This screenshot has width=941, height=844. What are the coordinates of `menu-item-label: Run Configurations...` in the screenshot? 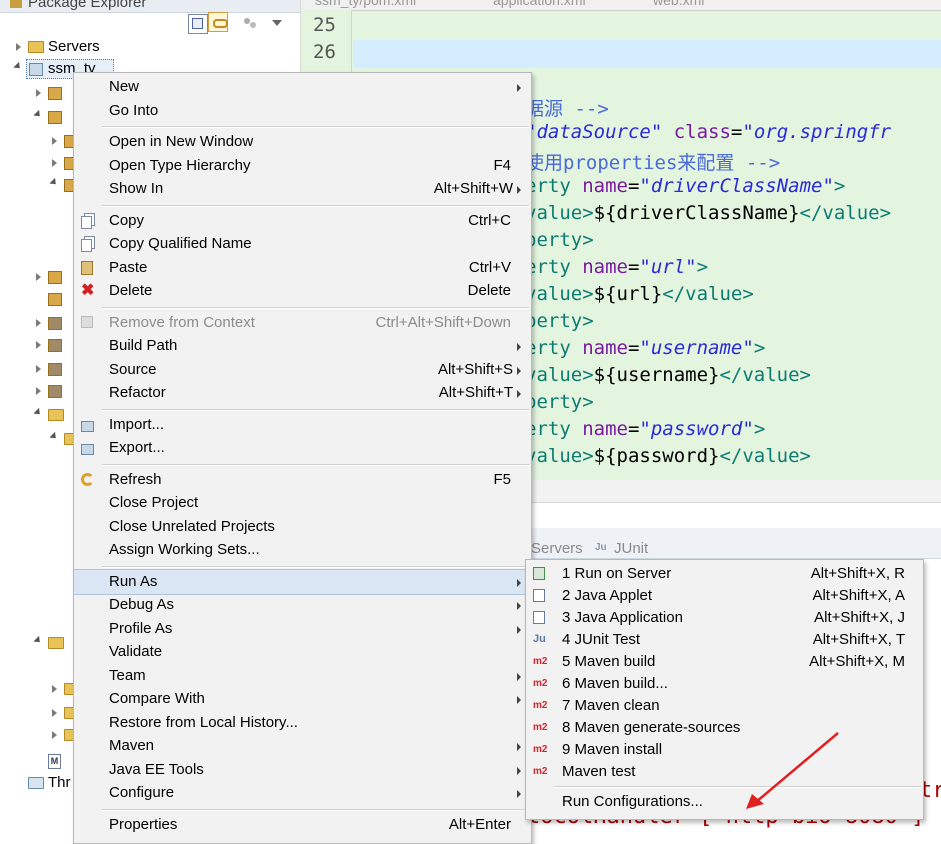 It's located at (632, 801).